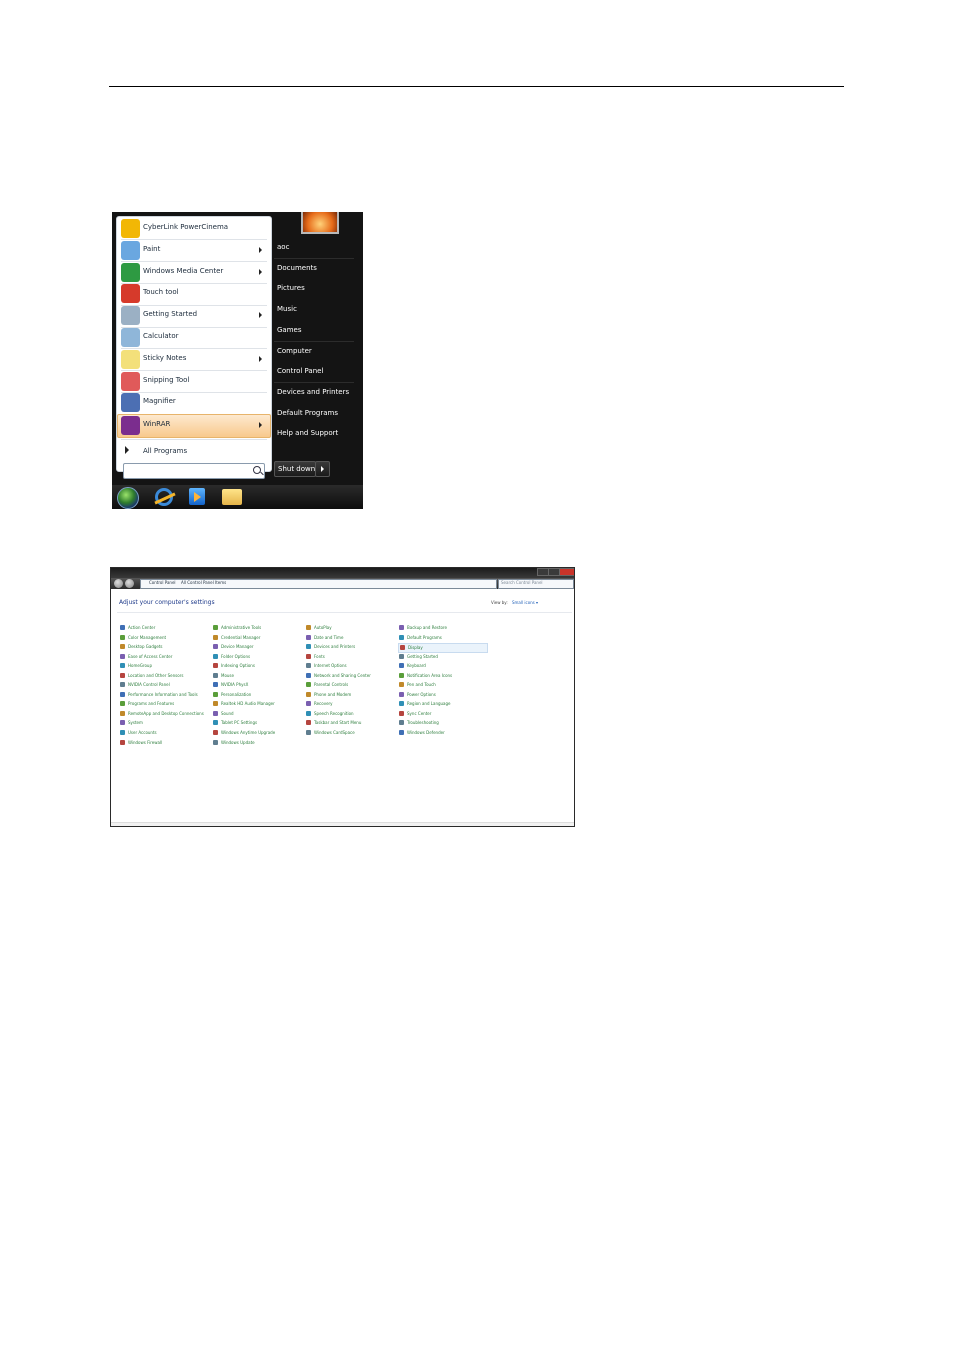 This screenshot has width=954, height=1350. I want to click on cp-item-default-programs: Default Programs, so click(444, 639).